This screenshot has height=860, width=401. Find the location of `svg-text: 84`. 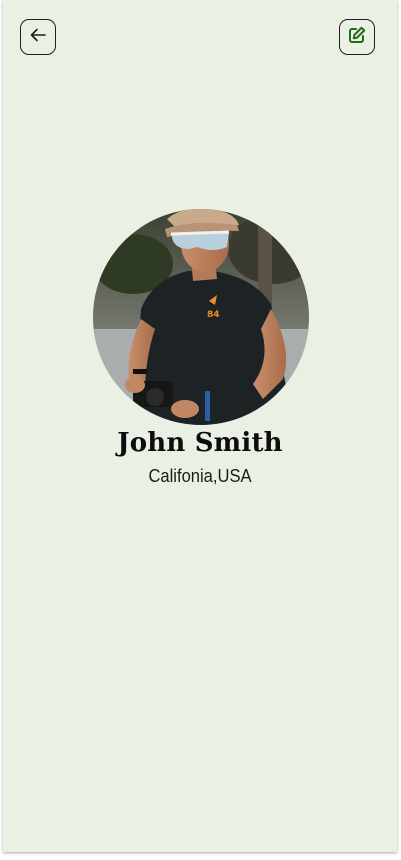

svg-text: 84 is located at coordinates (213, 315).